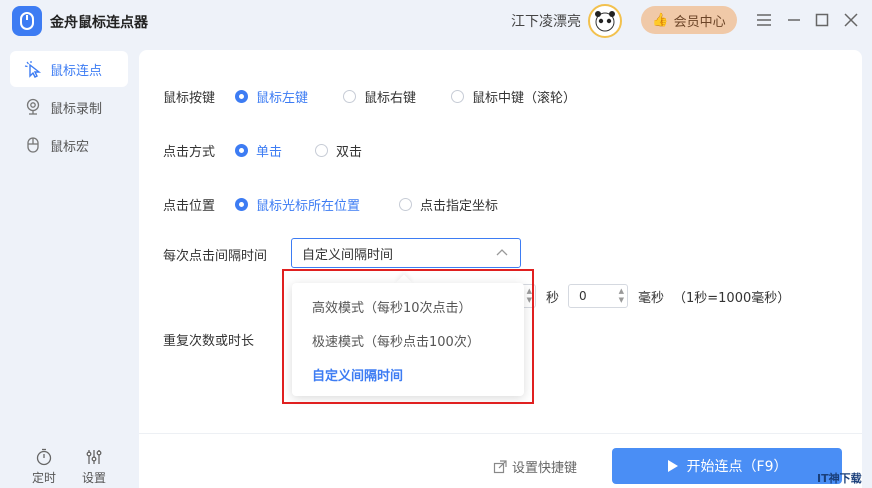 This screenshot has width=872, height=488. Describe the element at coordinates (737, 467) in the screenshot. I see `start-clicking-label: 开始连点（F9）` at that location.